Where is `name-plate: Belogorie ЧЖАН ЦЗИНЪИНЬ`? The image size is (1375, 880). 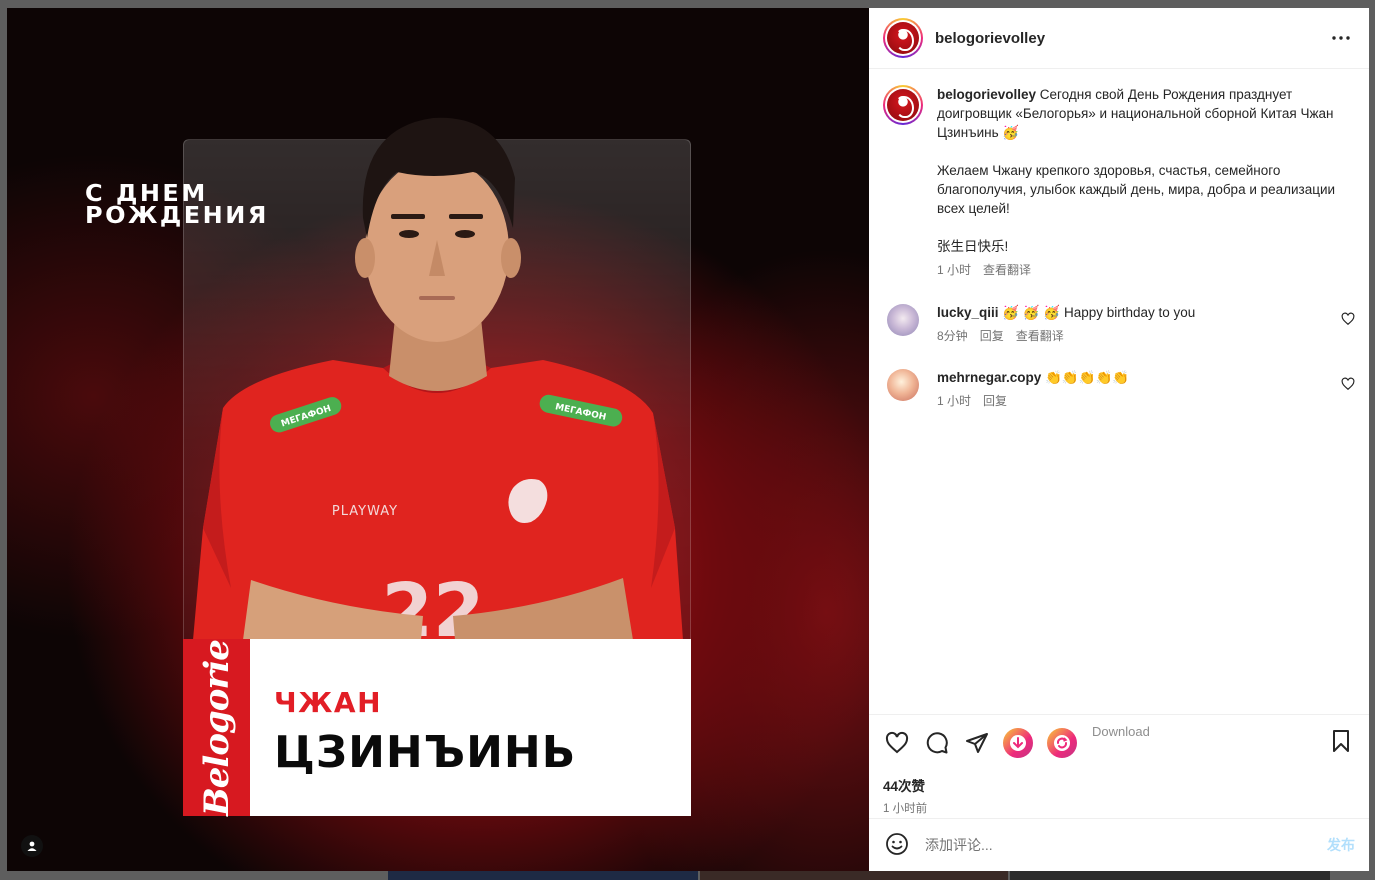
name-plate: Belogorie ЧЖАН ЦЗИНЪИНЬ is located at coordinates (437, 727).